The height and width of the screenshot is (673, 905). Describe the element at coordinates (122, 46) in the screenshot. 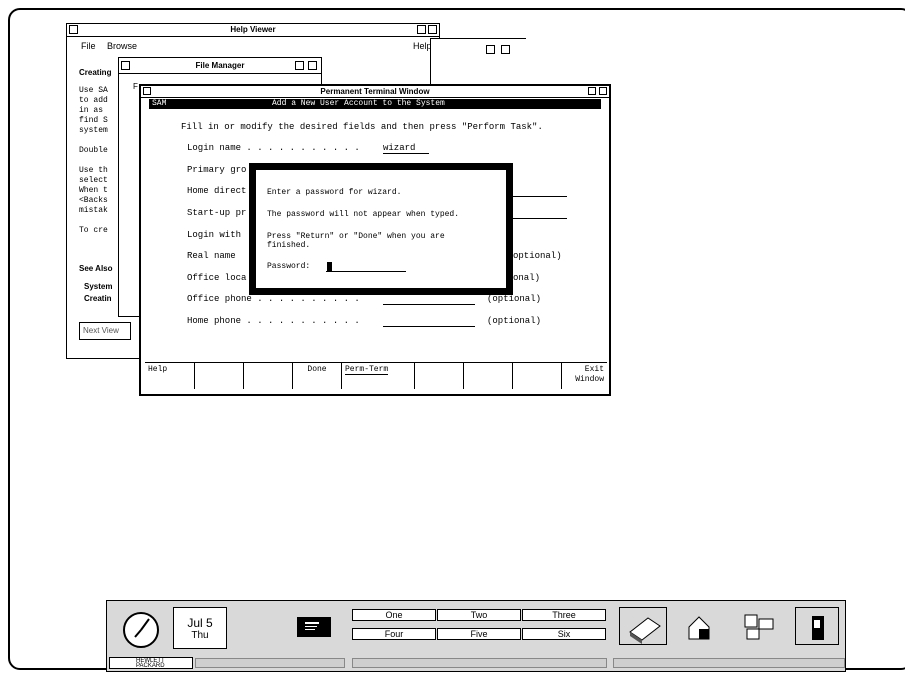

I see `menu-browse: Browse` at that location.